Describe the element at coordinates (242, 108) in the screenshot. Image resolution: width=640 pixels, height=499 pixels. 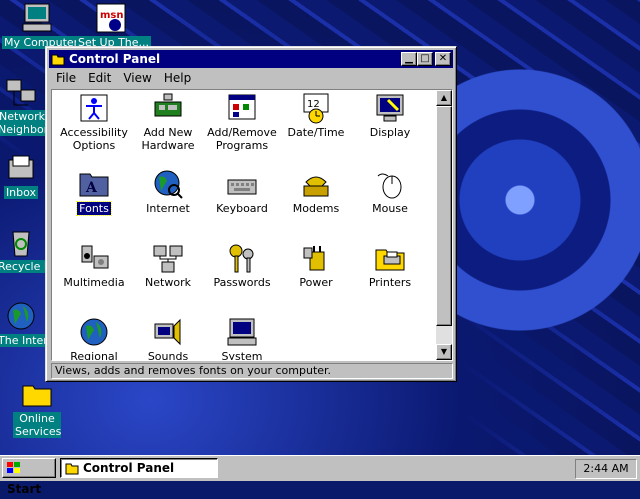
I see `programs-icon` at that location.